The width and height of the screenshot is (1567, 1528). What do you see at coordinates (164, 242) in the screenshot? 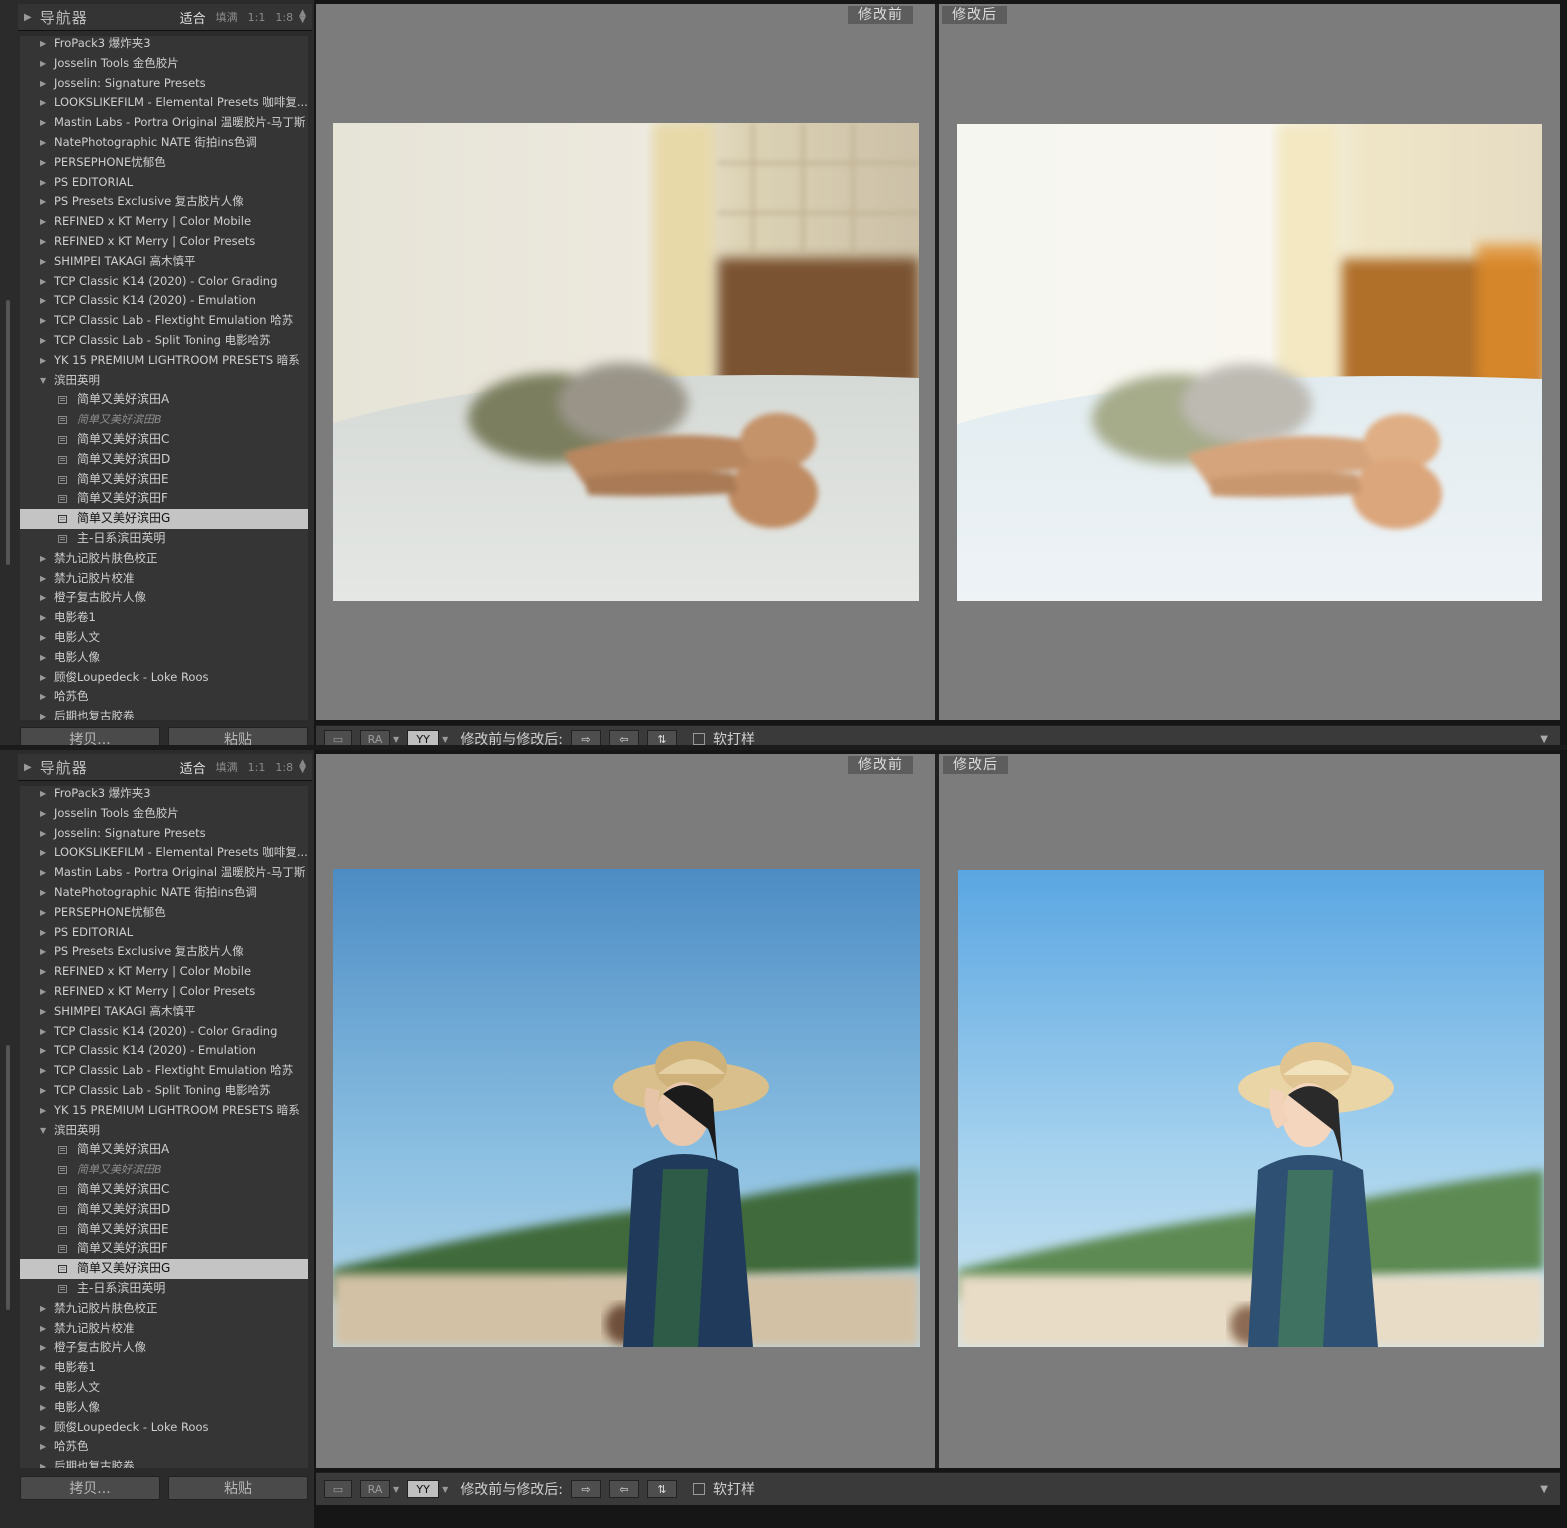
I see `preset-folder: ▶ REFINED x KT Merry | Color Presets` at bounding box center [164, 242].